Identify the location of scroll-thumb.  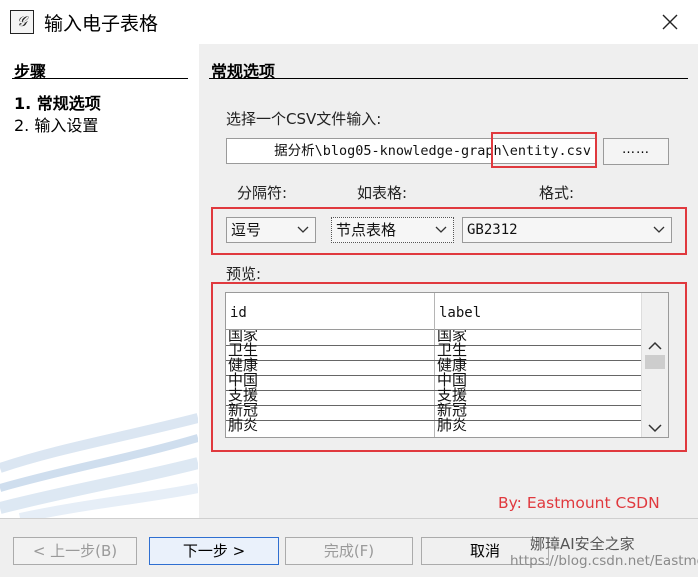
(655, 362).